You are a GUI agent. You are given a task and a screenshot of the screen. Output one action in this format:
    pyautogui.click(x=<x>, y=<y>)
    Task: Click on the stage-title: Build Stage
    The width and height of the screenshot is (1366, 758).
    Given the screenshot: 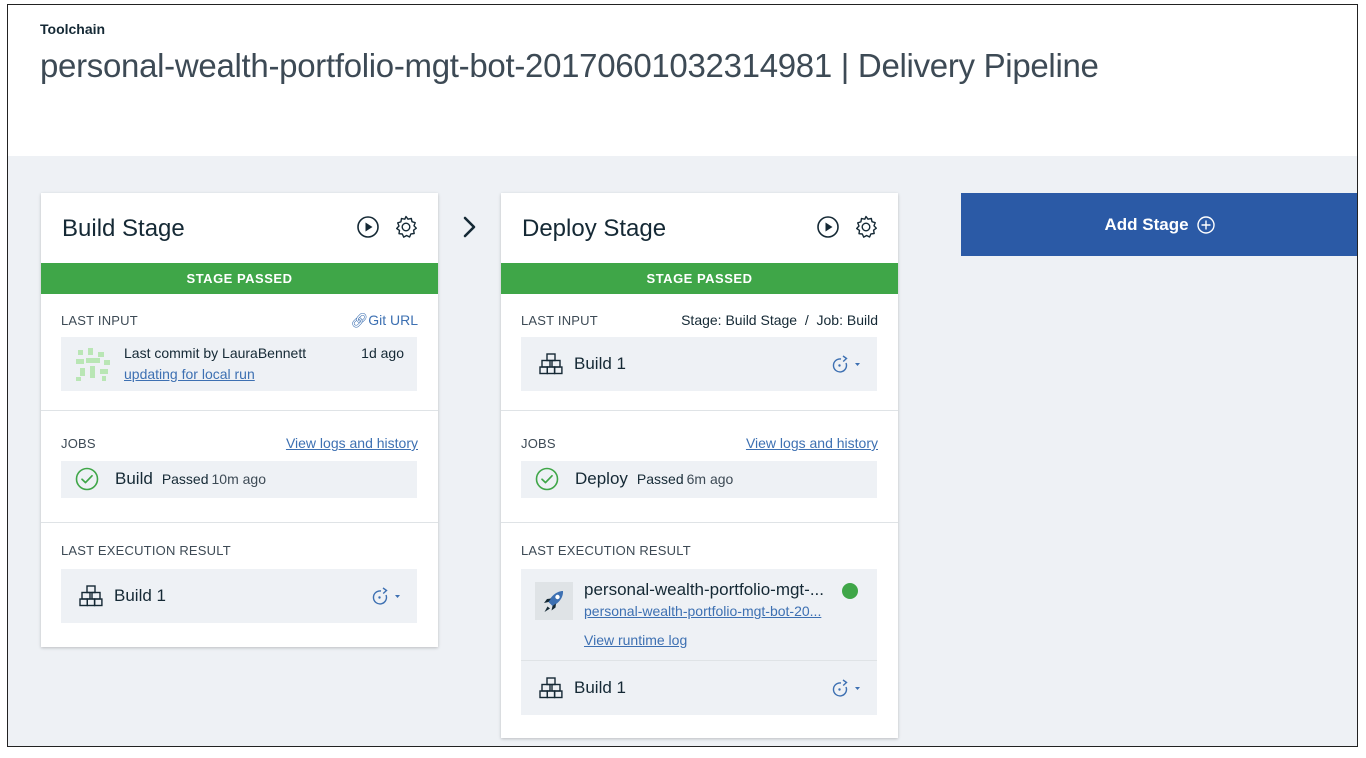 What is the action you would take?
    pyautogui.click(x=123, y=228)
    